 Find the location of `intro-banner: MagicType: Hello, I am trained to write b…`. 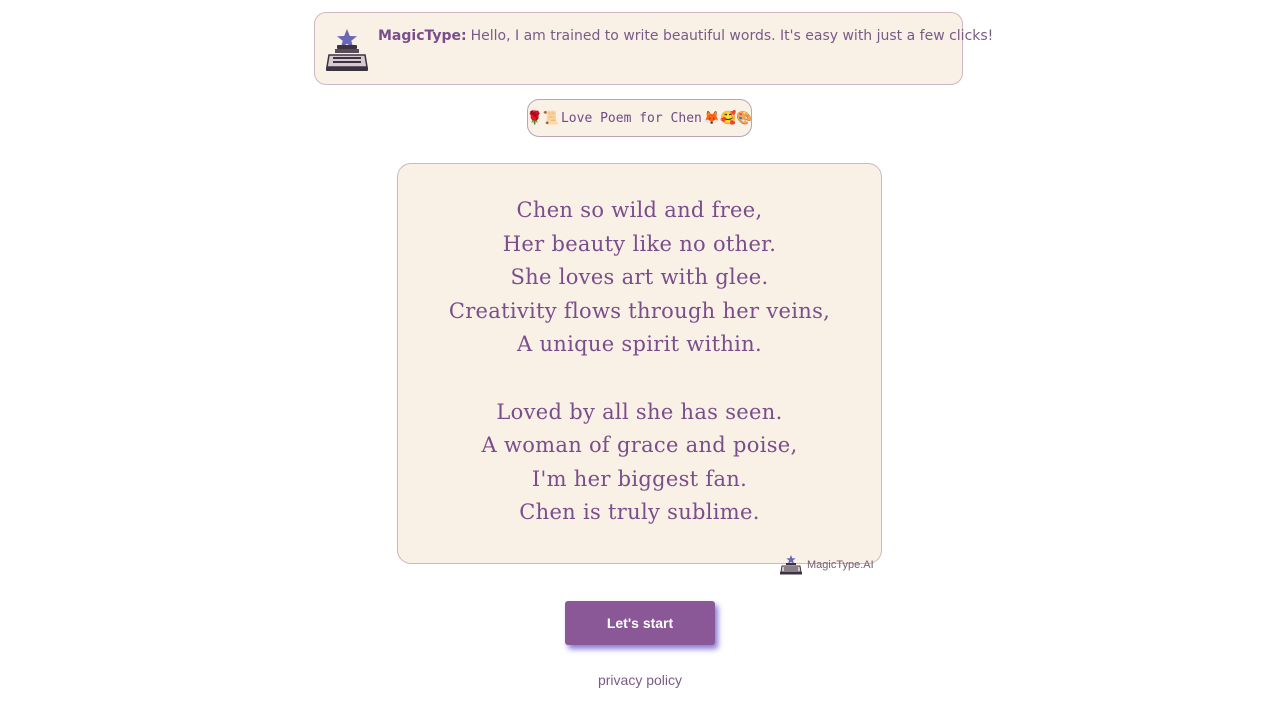

intro-banner: MagicType: Hello, I am trained to write b… is located at coordinates (653, 48).